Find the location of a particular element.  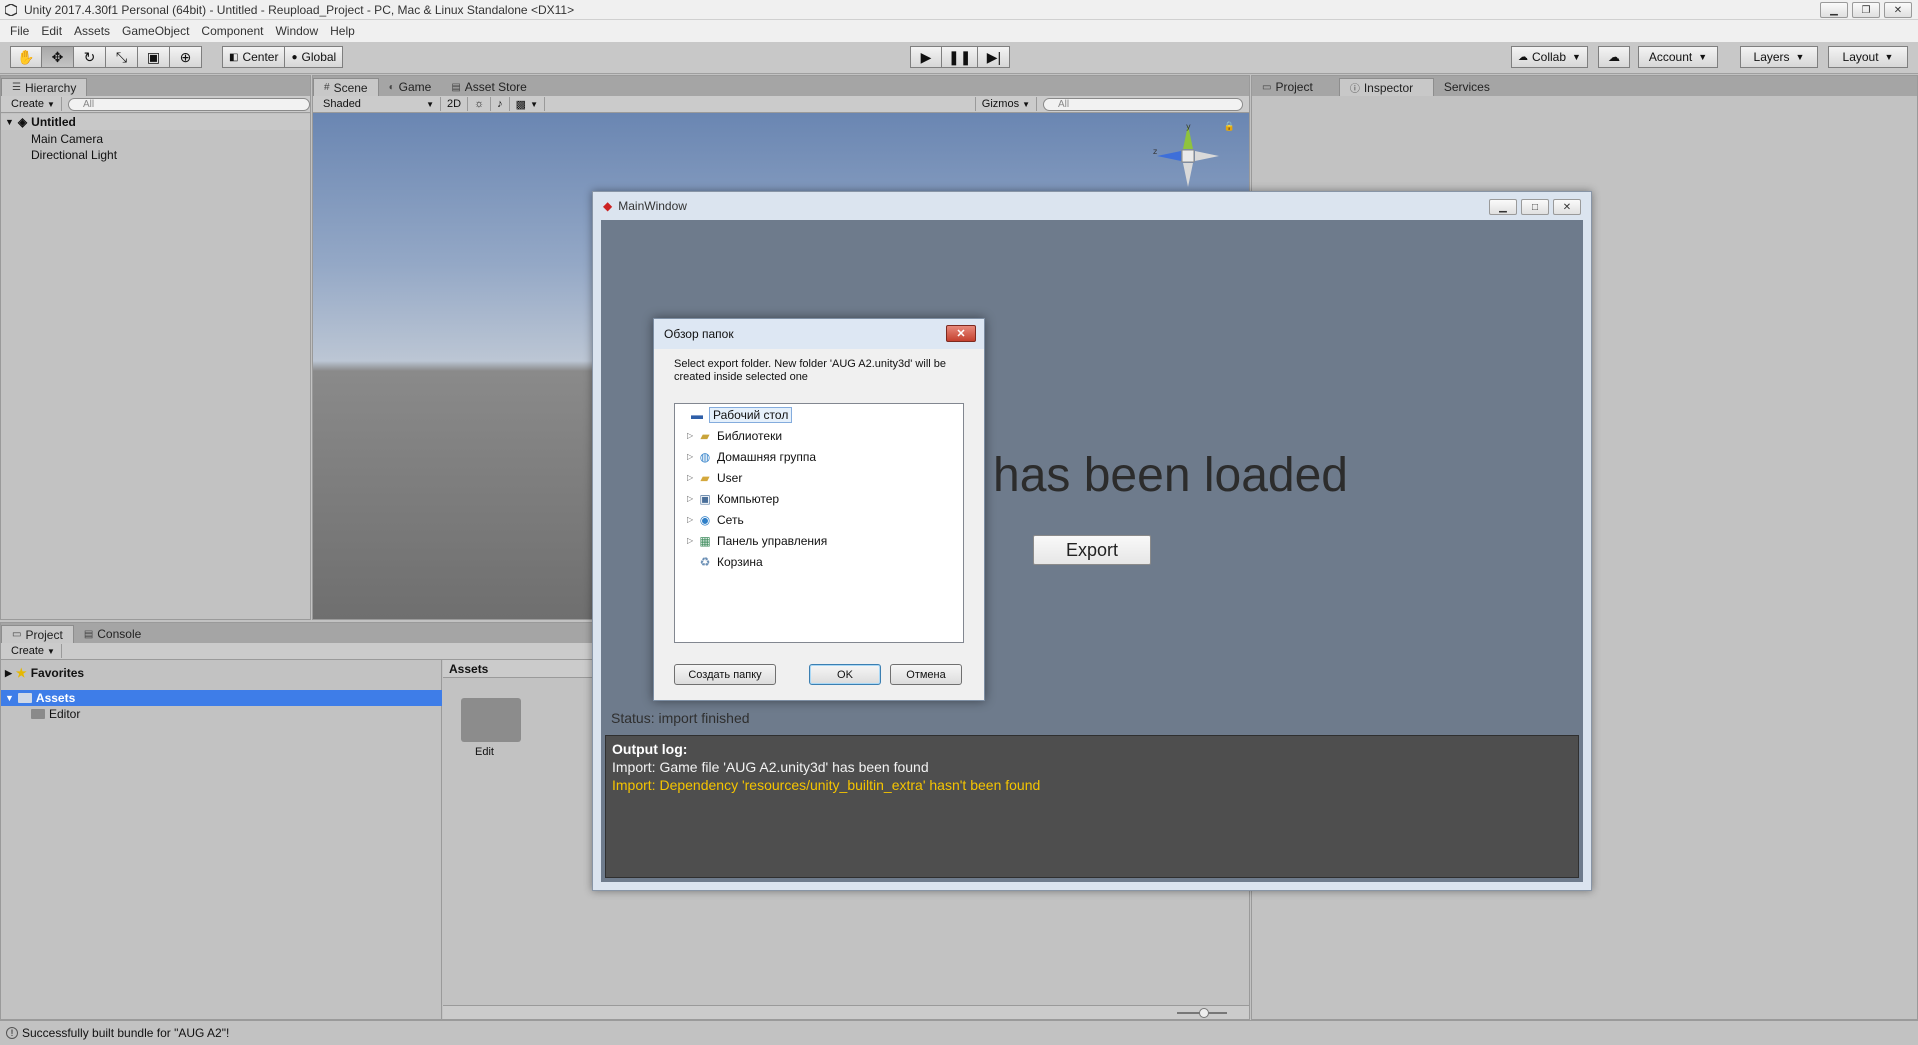

tab-asset-store: ▤ Asset Store is located at coordinates (488, 87).